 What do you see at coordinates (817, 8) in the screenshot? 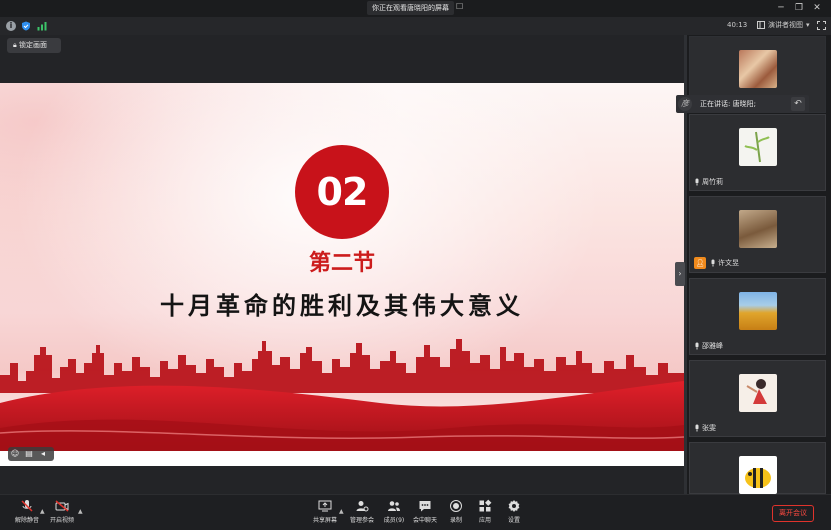
I see `close-button: ✕` at bounding box center [817, 8].